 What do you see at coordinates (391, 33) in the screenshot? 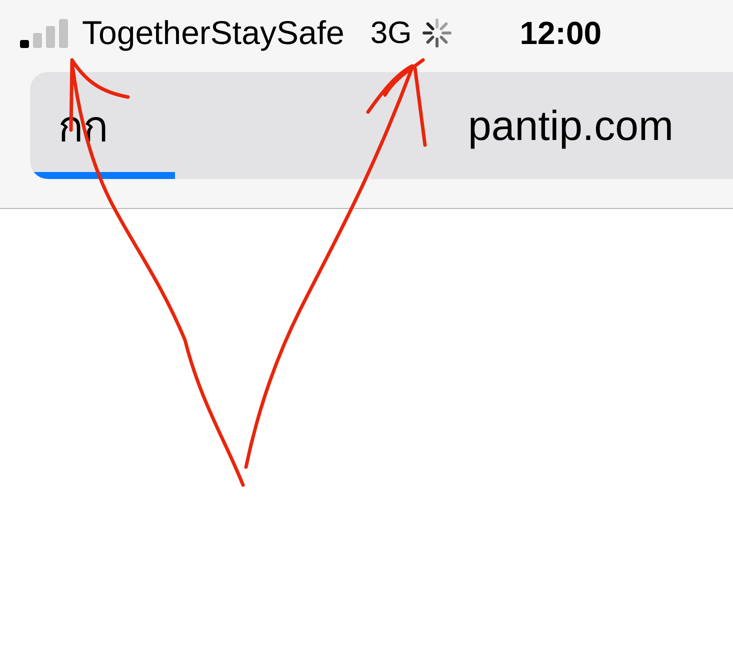
I see `network-type: 3G` at bounding box center [391, 33].